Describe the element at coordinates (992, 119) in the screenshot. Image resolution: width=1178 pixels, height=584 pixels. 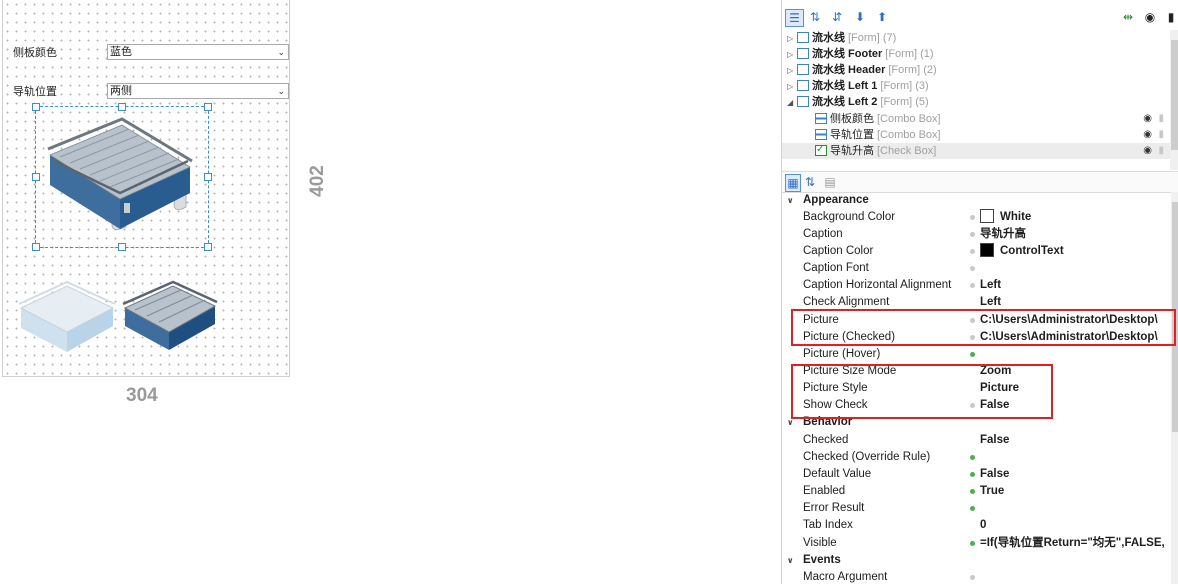
I see `tree-item: 侧板颜色 [Combo Box] ◉ ▮` at that location.